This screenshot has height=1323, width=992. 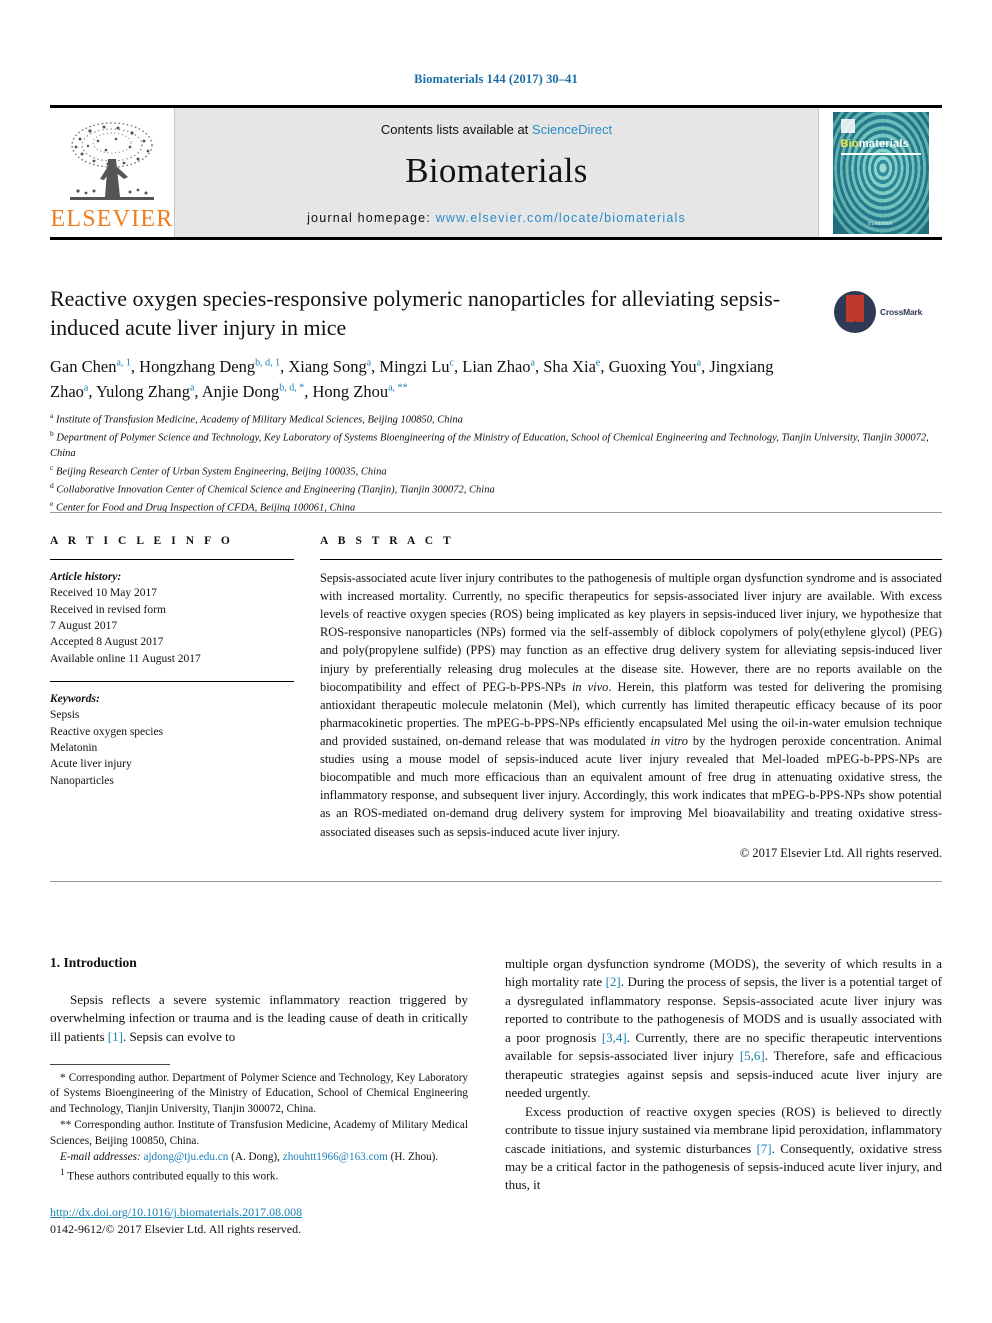 What do you see at coordinates (112, 161) in the screenshot?
I see `elsevier-tree-icon` at bounding box center [112, 161].